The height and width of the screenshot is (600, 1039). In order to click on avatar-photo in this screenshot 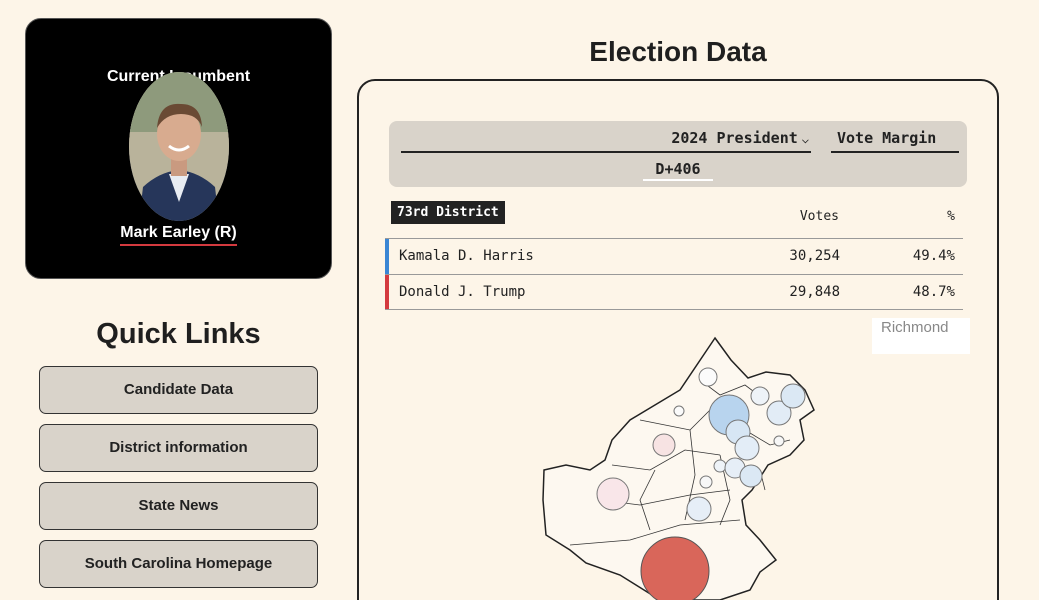, I will do `click(179, 146)`.